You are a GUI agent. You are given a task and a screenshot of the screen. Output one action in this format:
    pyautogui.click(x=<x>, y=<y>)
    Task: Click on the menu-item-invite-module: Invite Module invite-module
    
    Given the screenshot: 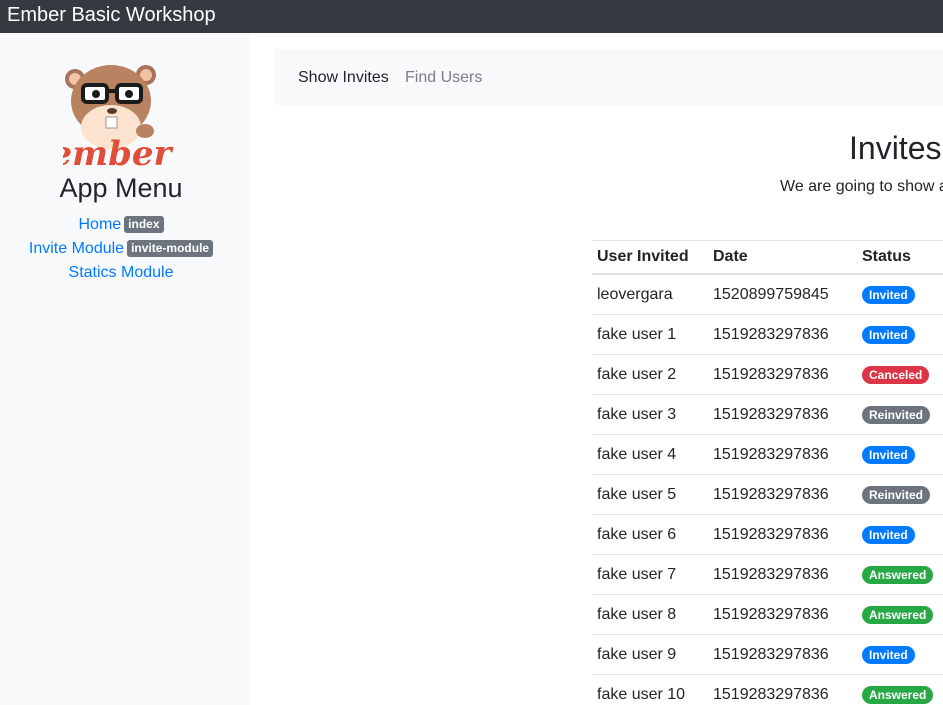 What is the action you would take?
    pyautogui.click(x=121, y=249)
    